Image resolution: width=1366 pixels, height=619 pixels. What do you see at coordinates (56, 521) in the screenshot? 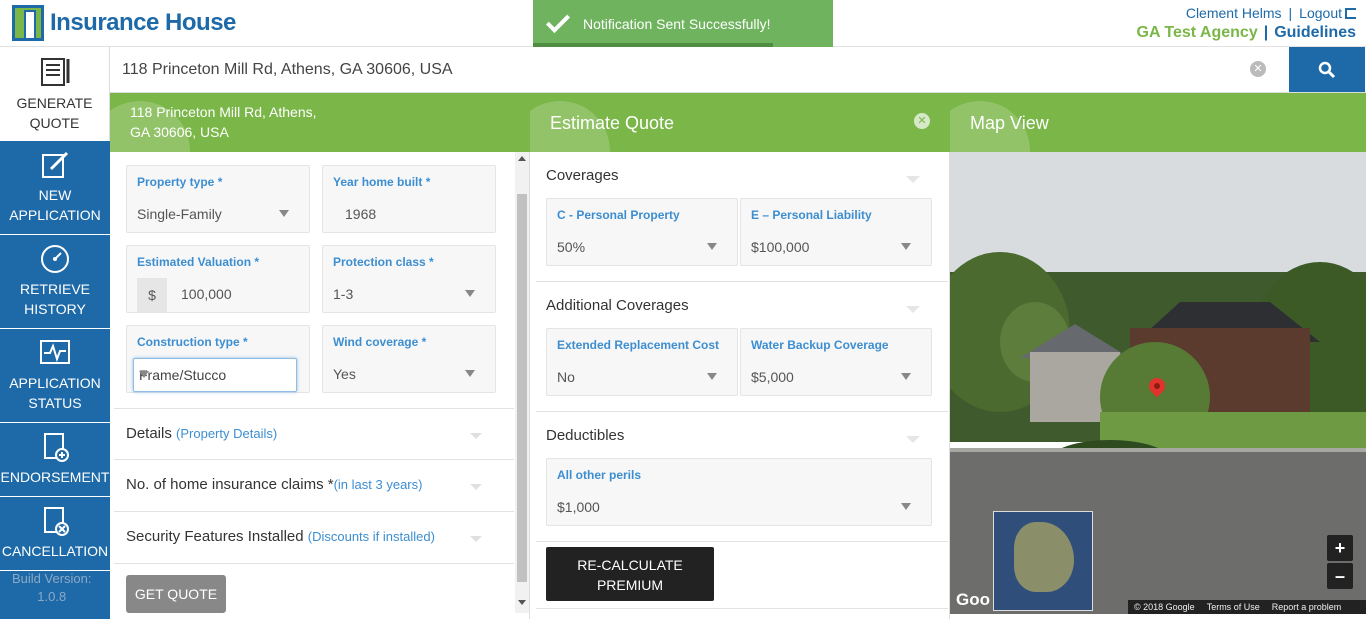
I see `document-cancel-icon` at bounding box center [56, 521].